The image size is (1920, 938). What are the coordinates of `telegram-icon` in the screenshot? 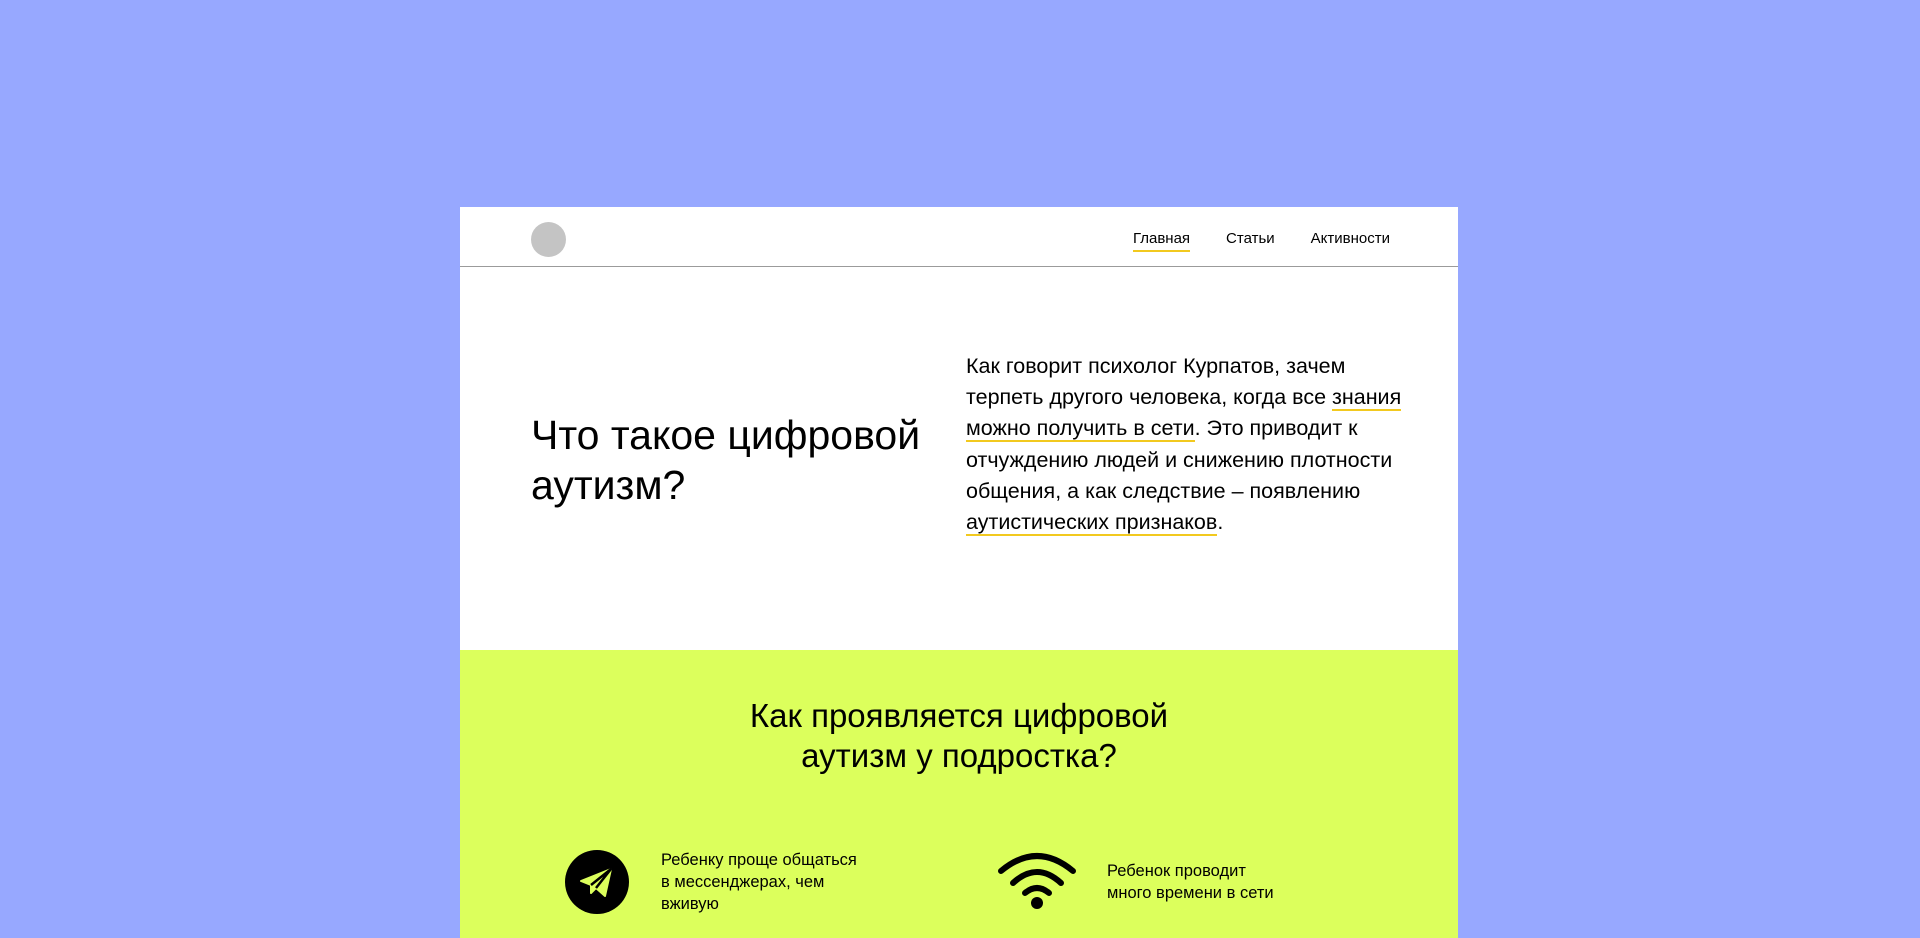 It's located at (597, 882).